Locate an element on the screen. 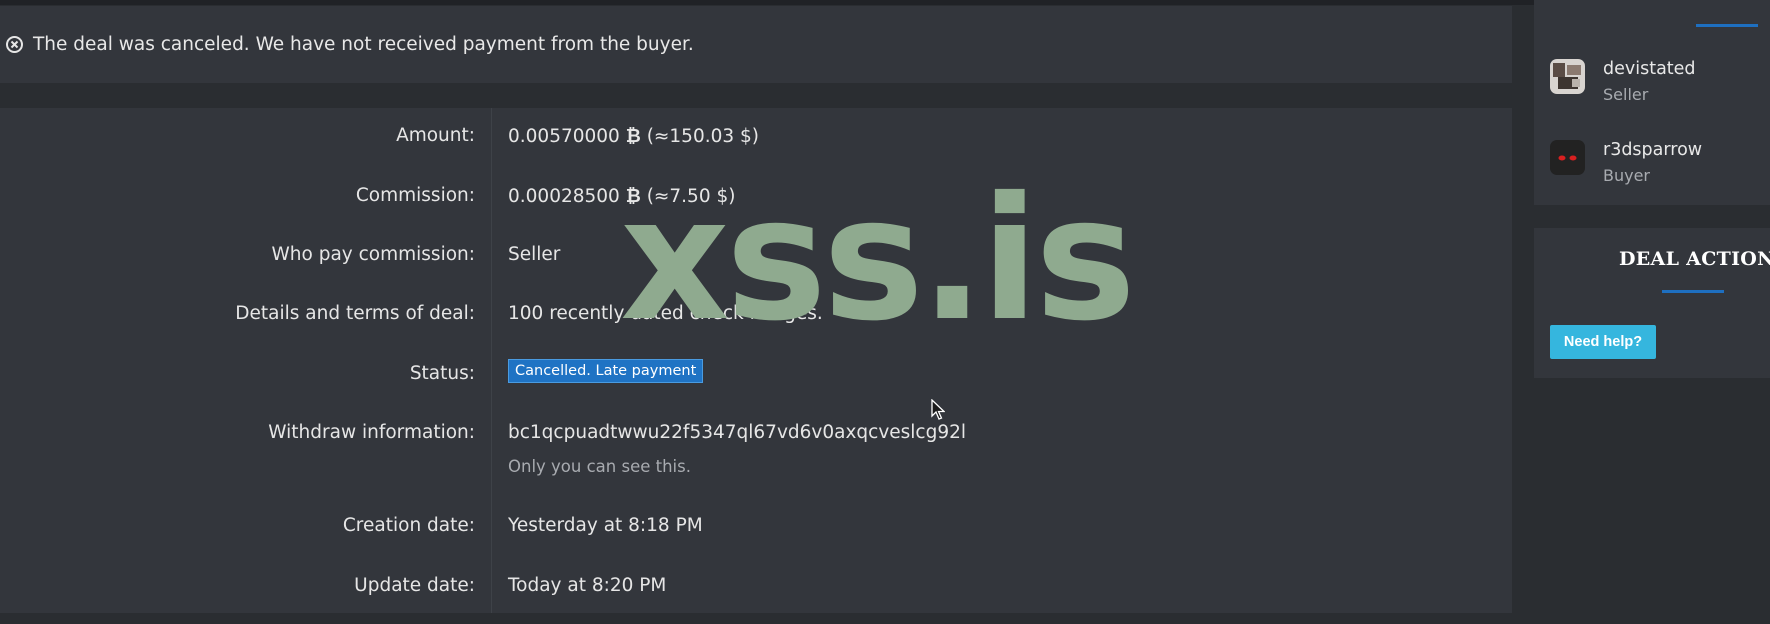 The height and width of the screenshot is (624, 1770). withdraw-note: Only you can see this. is located at coordinates (599, 466).